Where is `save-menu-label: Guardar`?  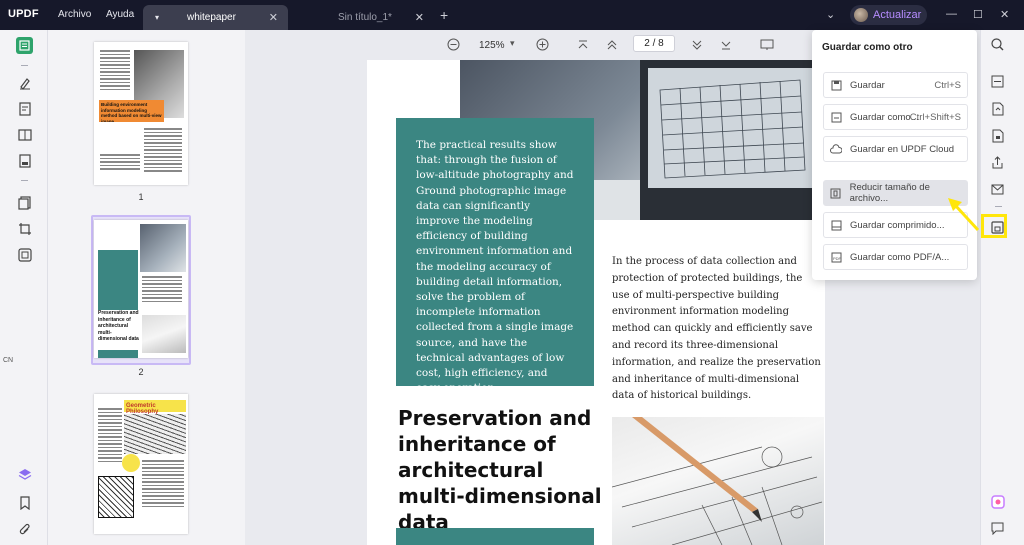
save-menu-label: Guardar is located at coordinates (867, 85).